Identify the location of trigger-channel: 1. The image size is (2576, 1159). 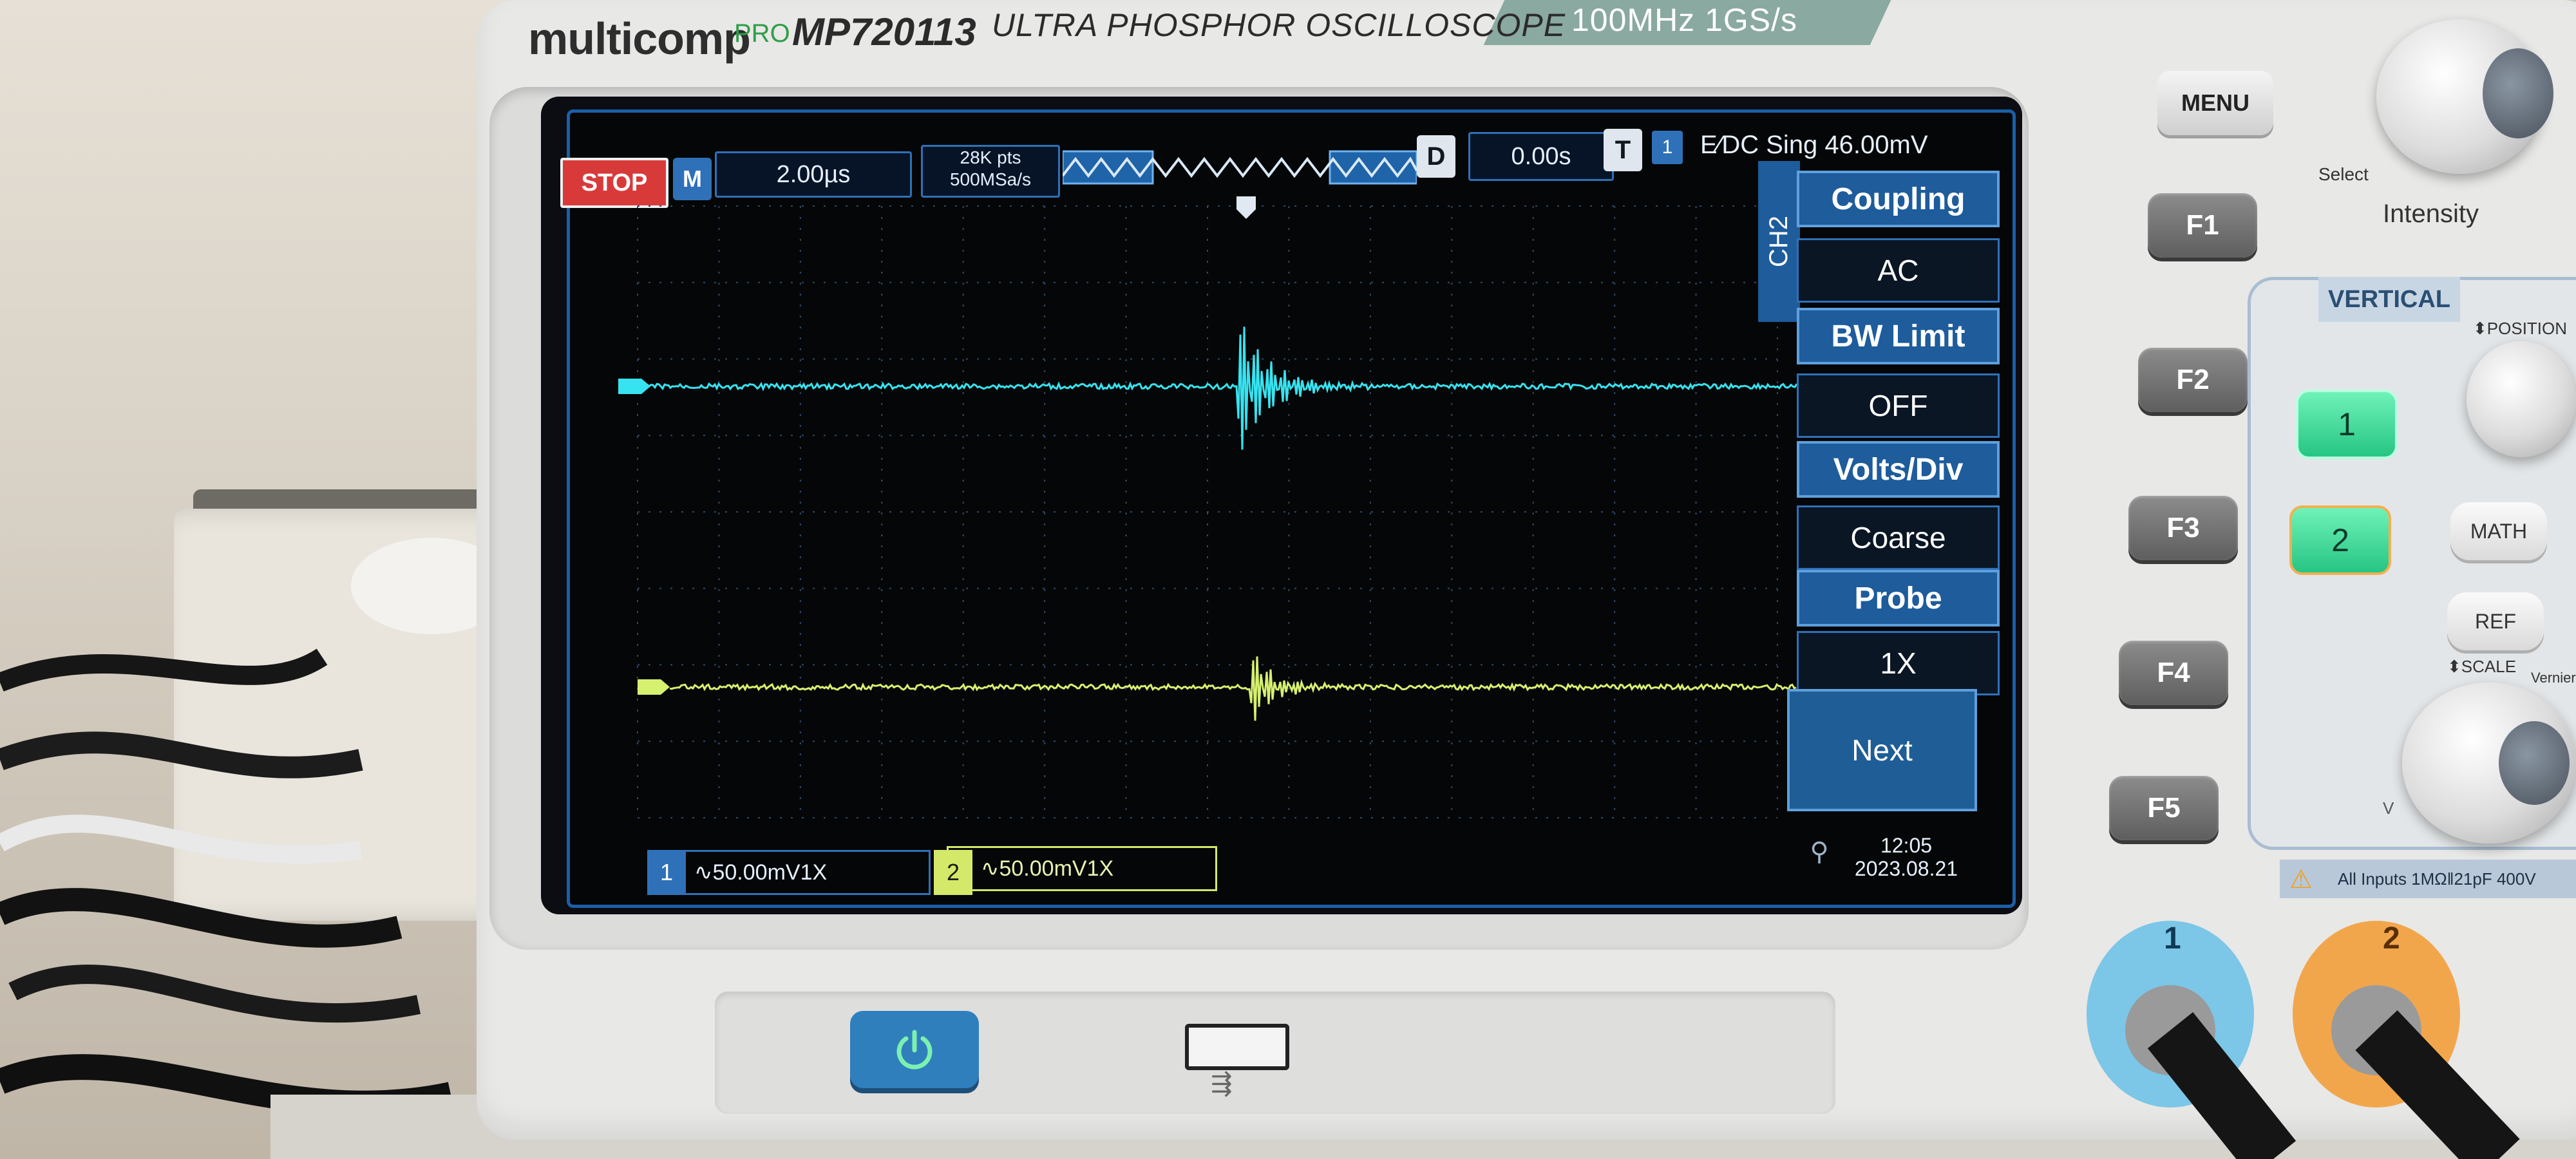
(1667, 147).